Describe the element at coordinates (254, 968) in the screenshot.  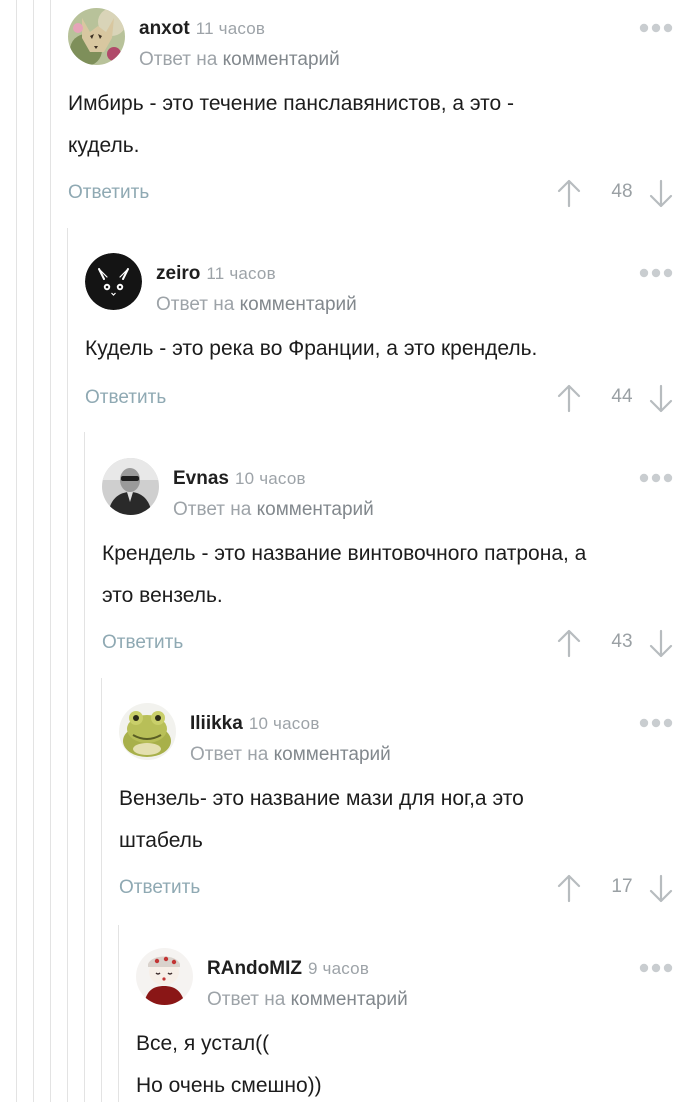
I see `author-name: RAndoMIZ` at that location.